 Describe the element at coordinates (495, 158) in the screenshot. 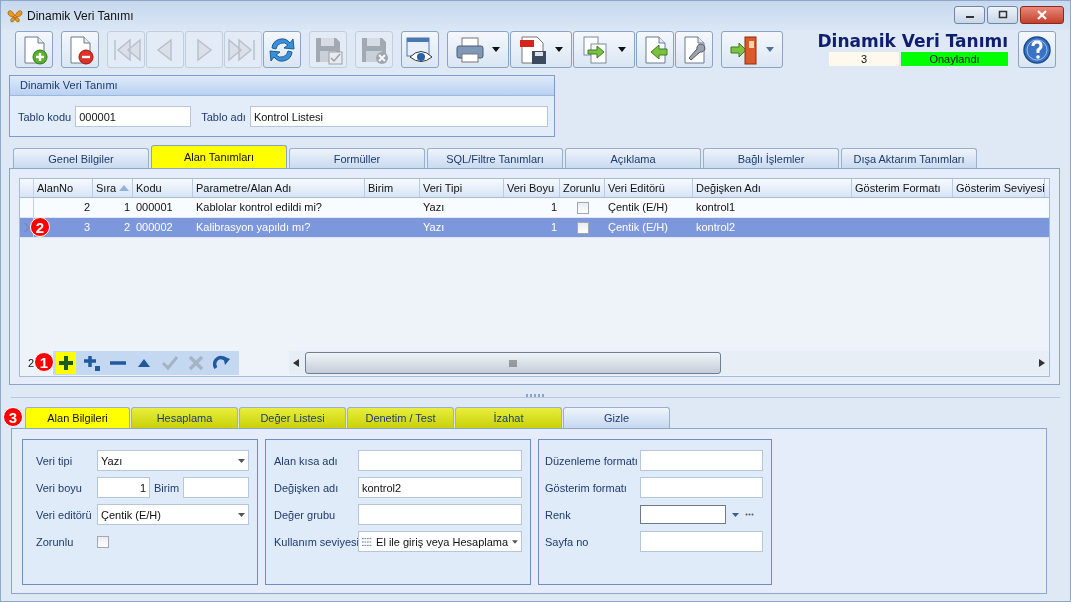

I see `tab: SQL/Filtre Tanımları` at that location.